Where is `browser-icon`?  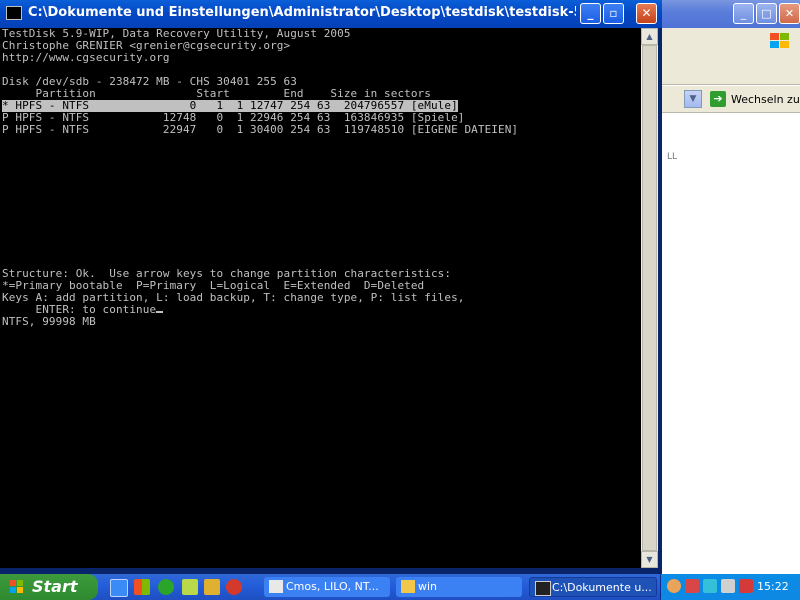 browser-icon is located at coordinates (234, 587).